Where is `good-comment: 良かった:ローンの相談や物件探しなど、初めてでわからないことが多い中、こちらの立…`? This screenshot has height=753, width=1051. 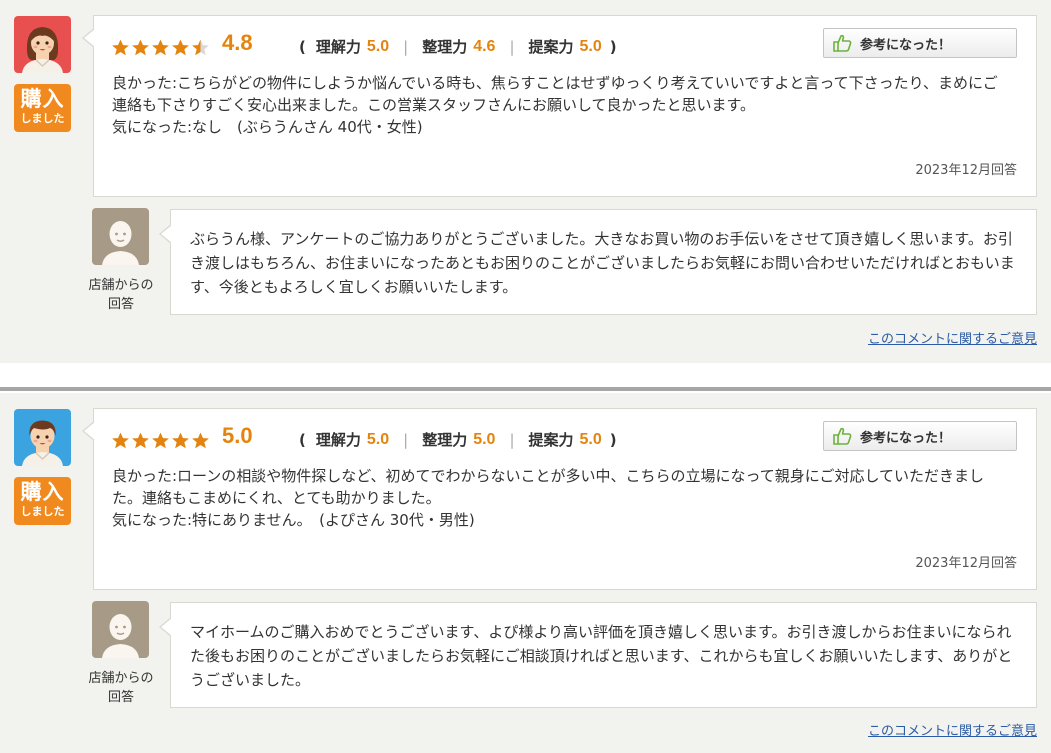 good-comment: 良かった:ローンの相談や物件探しなど、初めてでわからないことが多い中、こちらの立… is located at coordinates (548, 487).